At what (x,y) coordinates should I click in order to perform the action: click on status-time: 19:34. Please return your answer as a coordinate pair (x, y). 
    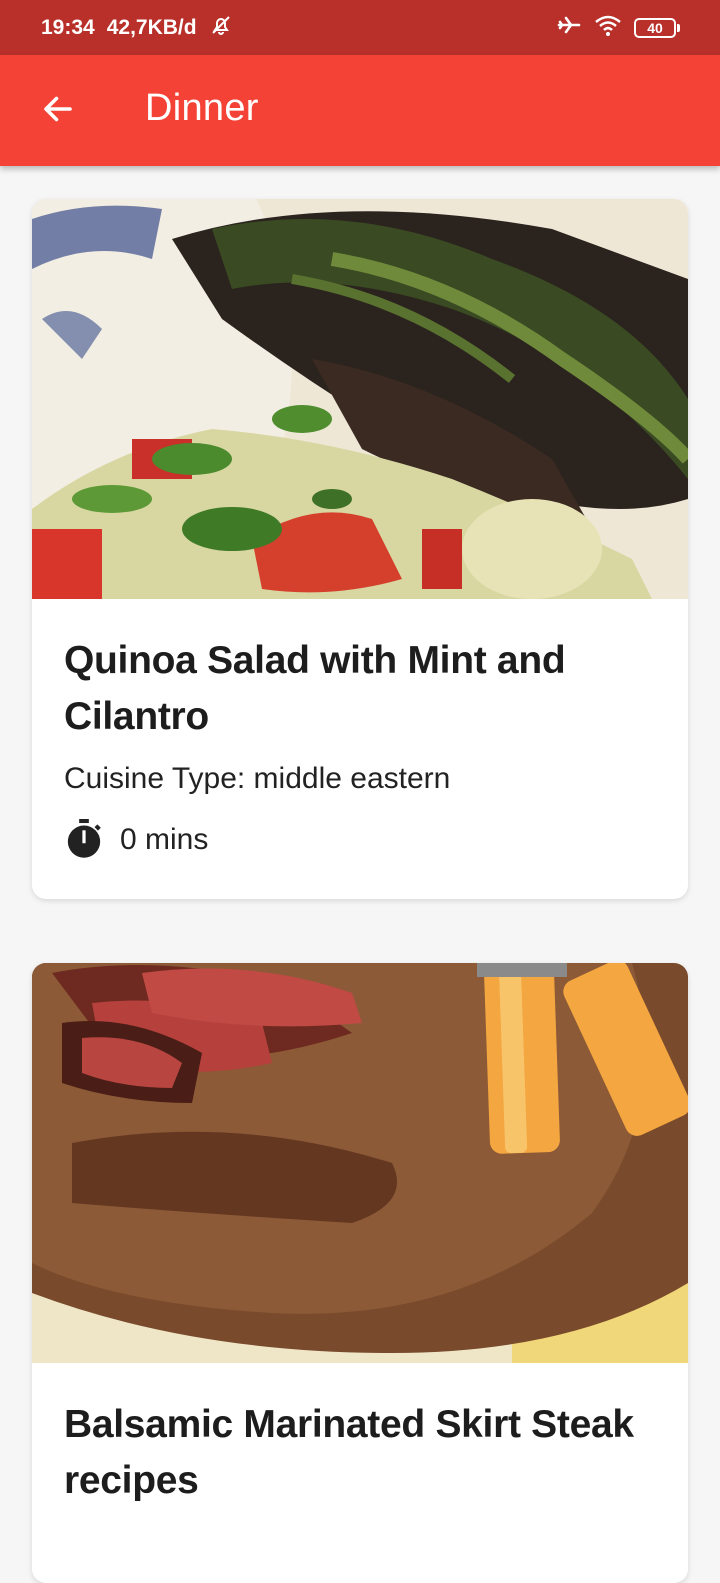
    Looking at the image, I should click on (68, 27).